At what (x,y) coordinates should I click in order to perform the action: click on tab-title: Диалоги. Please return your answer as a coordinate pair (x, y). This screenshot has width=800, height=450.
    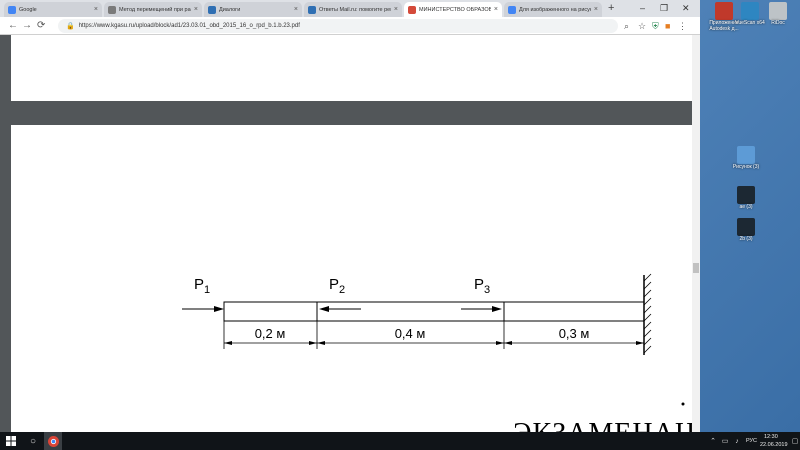
    Looking at the image, I should click on (230, 9).